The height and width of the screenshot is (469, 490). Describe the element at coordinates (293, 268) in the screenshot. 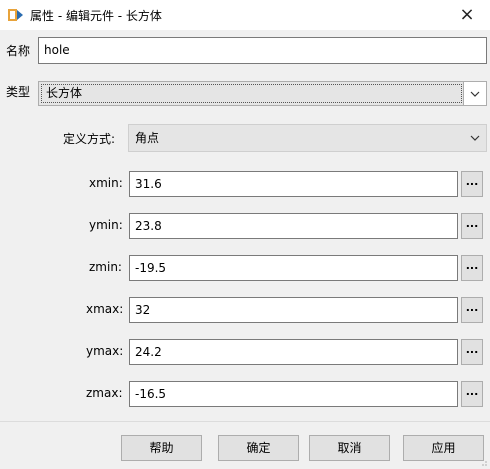

I see `zmin-input: -19.5` at that location.